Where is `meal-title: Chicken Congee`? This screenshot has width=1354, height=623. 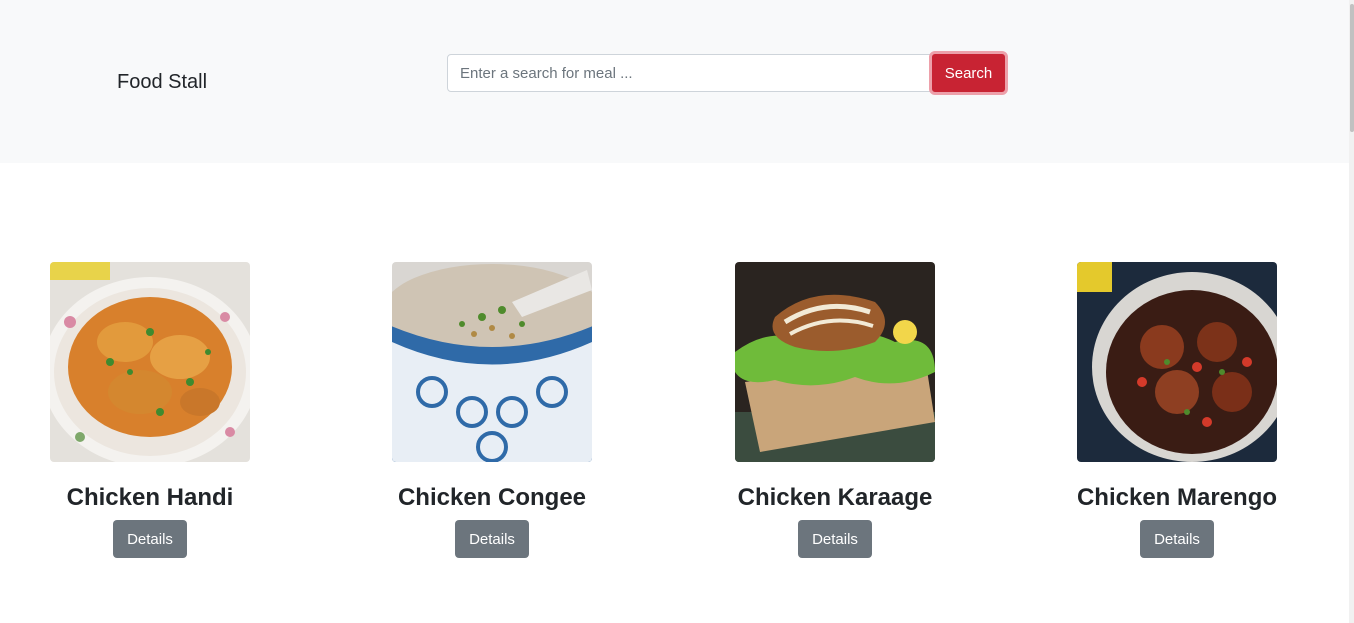 meal-title: Chicken Congee is located at coordinates (492, 497).